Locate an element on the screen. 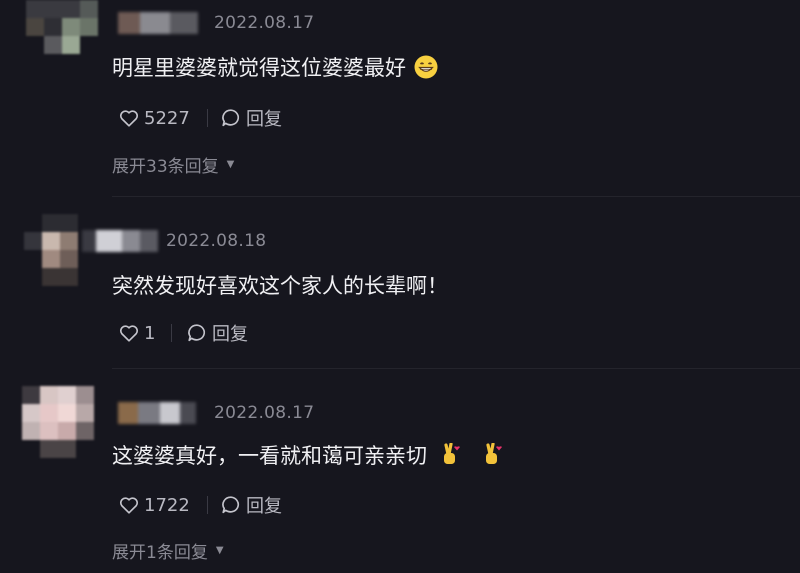 Image resolution: width=800 pixels, height=573 pixels. like-button: 1 is located at coordinates (136, 333).